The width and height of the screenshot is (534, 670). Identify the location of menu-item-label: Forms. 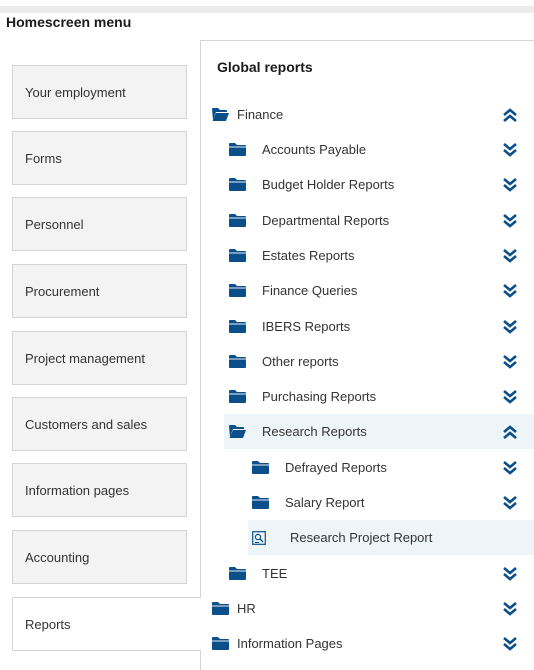
(43, 158).